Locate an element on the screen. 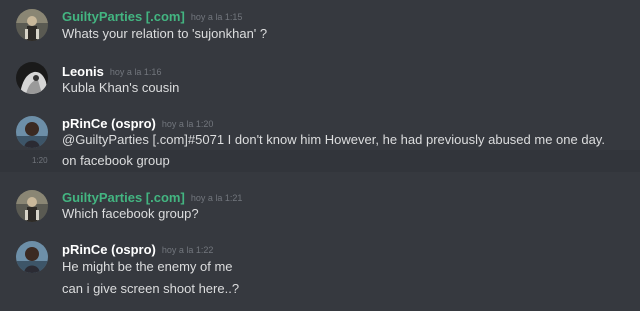  message-header: GuiltyParties [.com] hoy a la 1:15 is located at coordinates (152, 17).